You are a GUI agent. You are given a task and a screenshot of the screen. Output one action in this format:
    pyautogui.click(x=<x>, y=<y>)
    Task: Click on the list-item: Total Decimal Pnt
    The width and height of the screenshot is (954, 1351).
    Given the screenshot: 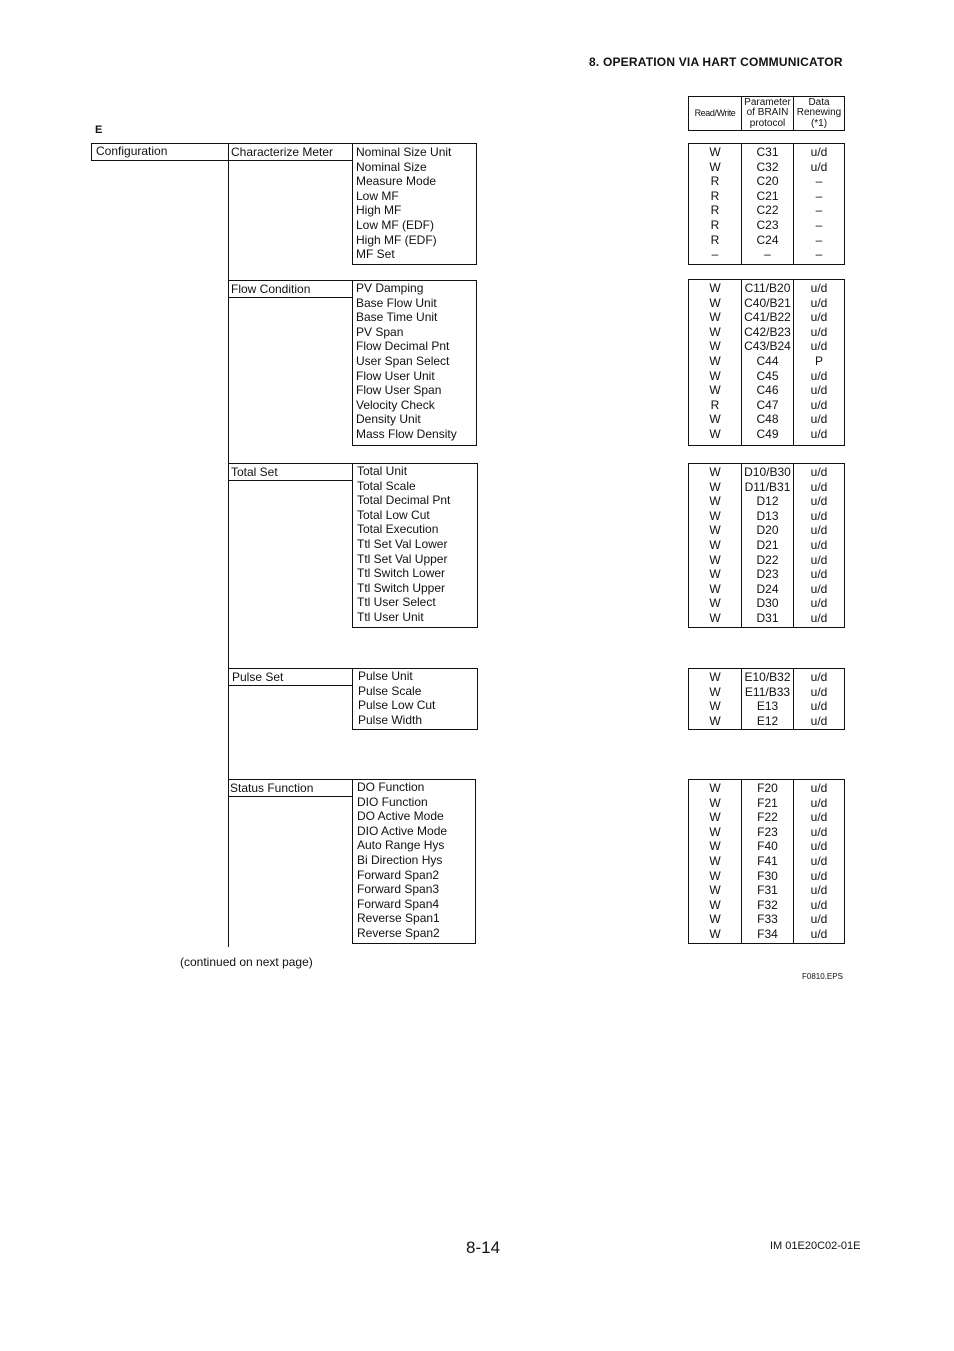 What is the action you would take?
    pyautogui.click(x=404, y=500)
    